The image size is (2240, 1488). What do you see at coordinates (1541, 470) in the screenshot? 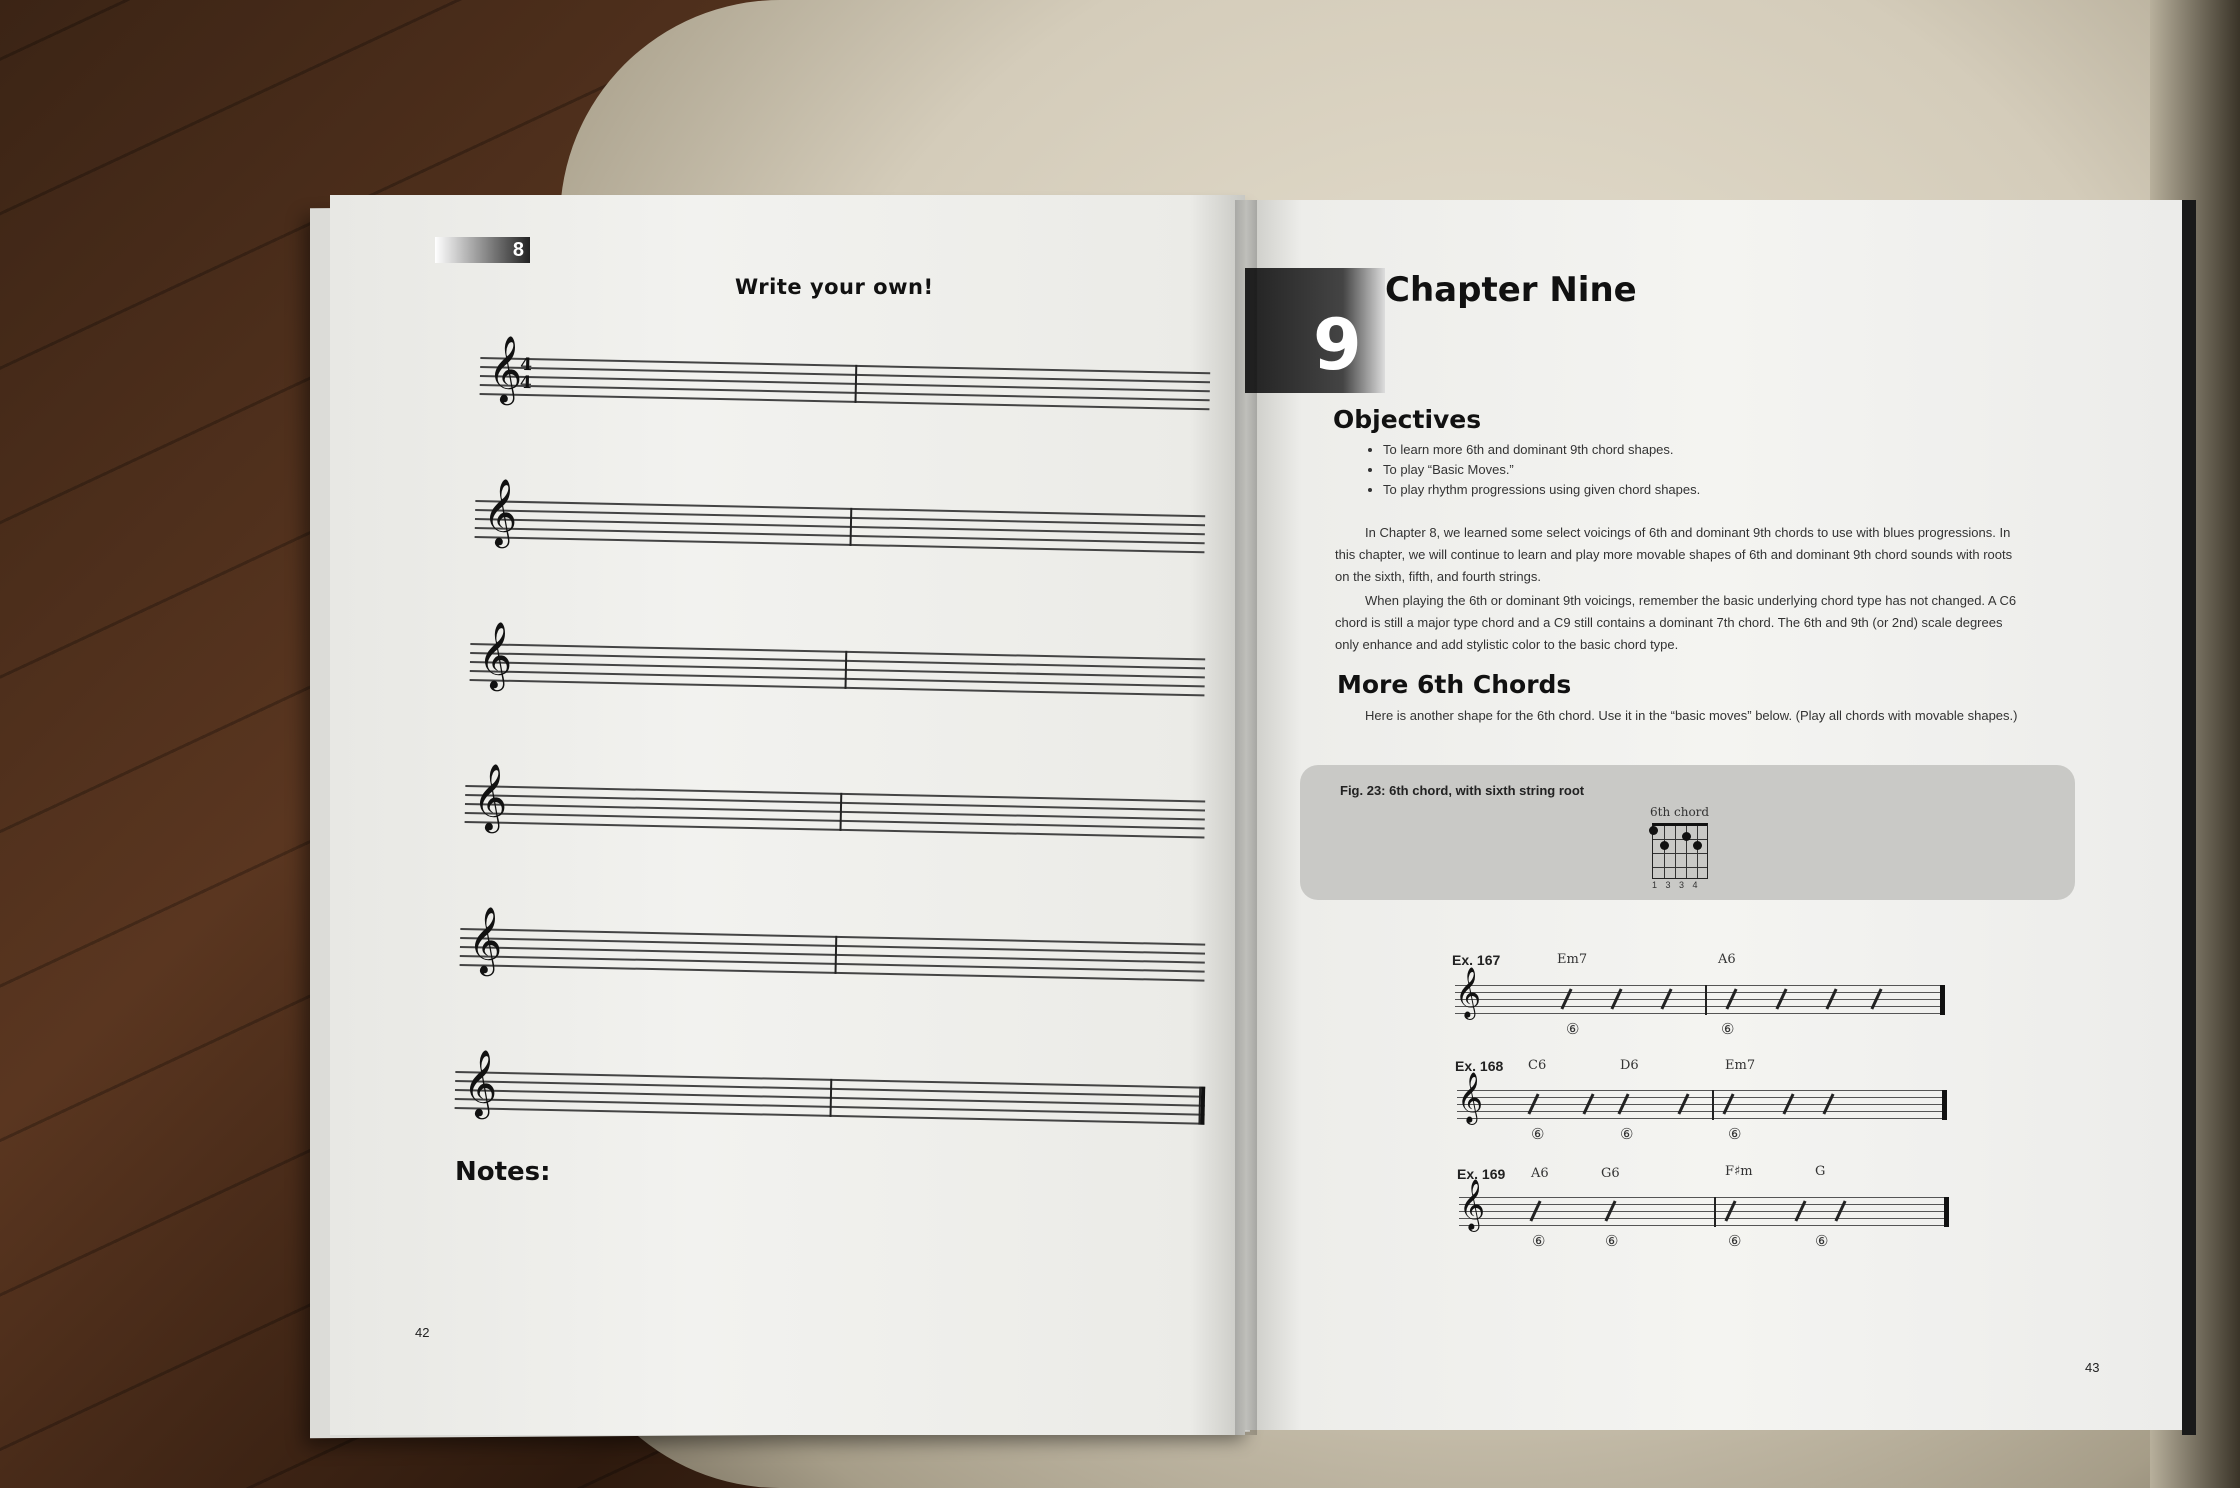
I see `list-item: To play “Basic Moves.”` at bounding box center [1541, 470].